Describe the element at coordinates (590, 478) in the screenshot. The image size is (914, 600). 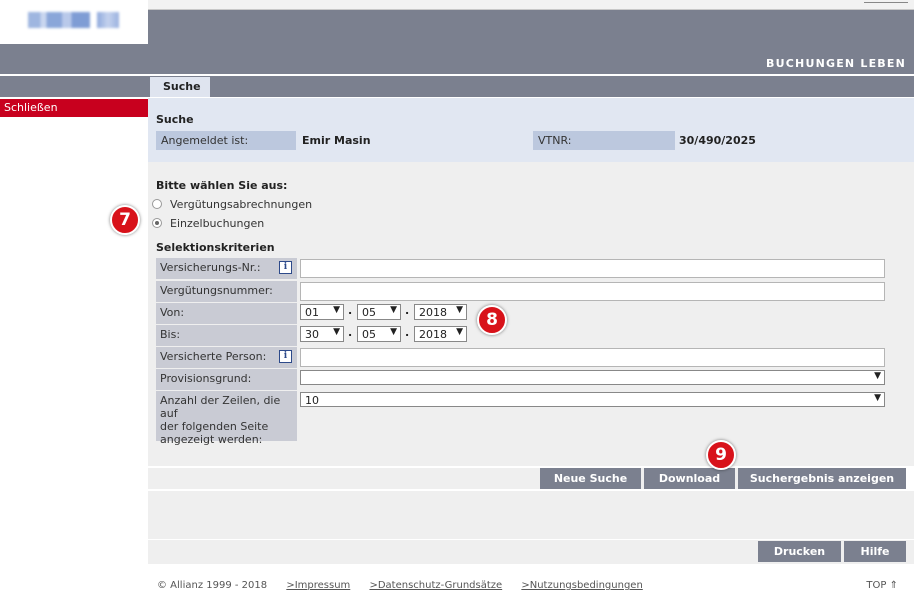
I see `new-search-button: Neue Suche` at that location.